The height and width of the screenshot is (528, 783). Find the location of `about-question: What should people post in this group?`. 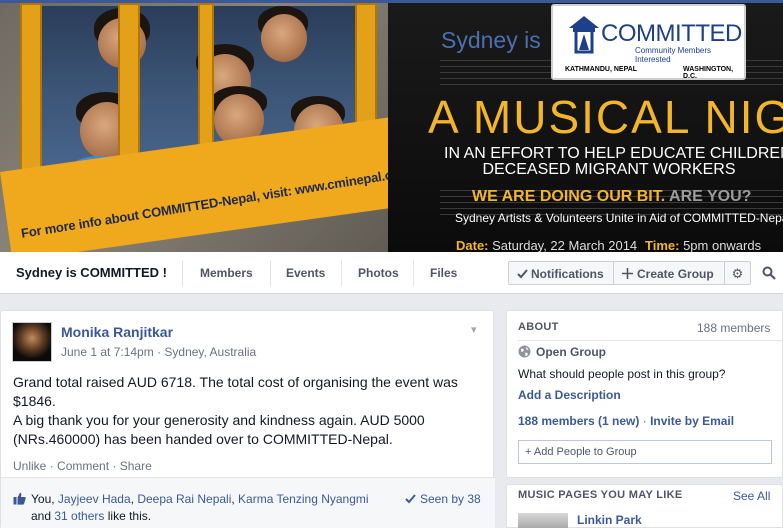

about-question: What should people post in this group? is located at coordinates (622, 374).